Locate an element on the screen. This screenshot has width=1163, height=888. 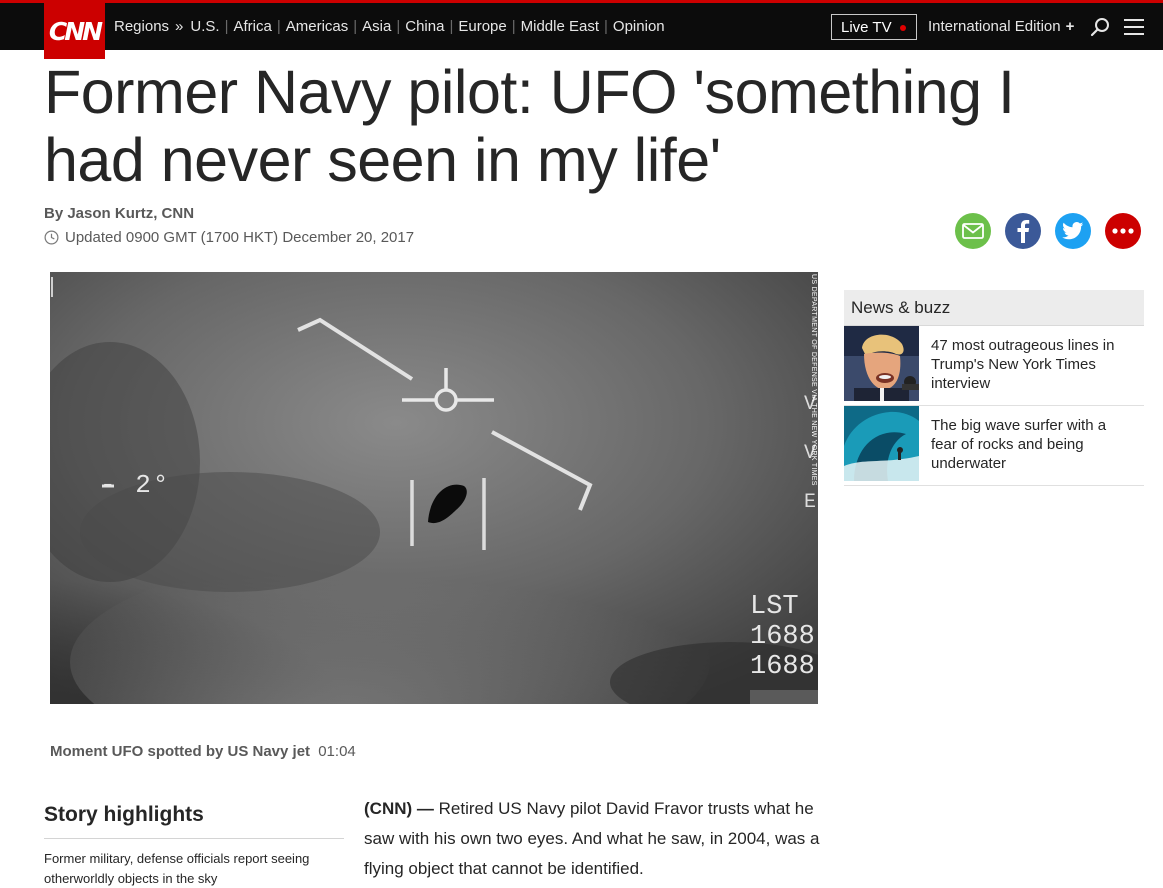
video-caption: Moment UFO spotted by US Navy jet 01:04 is located at coordinates (203, 751).